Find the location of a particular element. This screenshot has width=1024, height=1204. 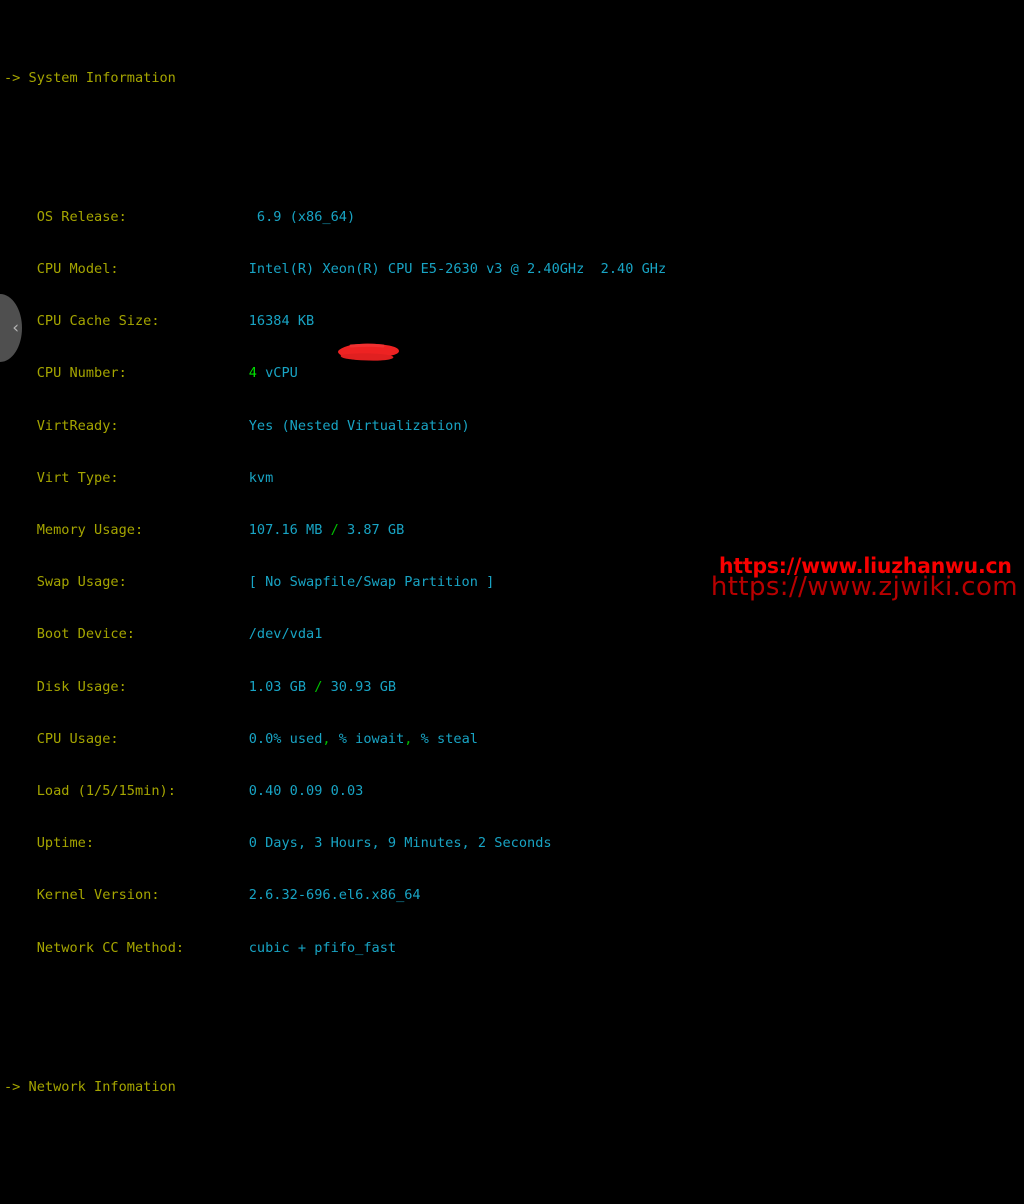

row-label: Kernel Version: is located at coordinates (98, 895).